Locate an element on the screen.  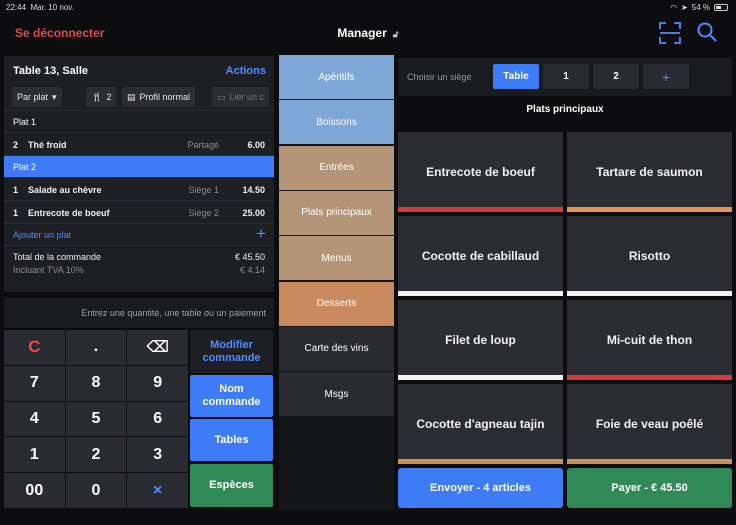
link-icon: ▭ is located at coordinates (221, 96).